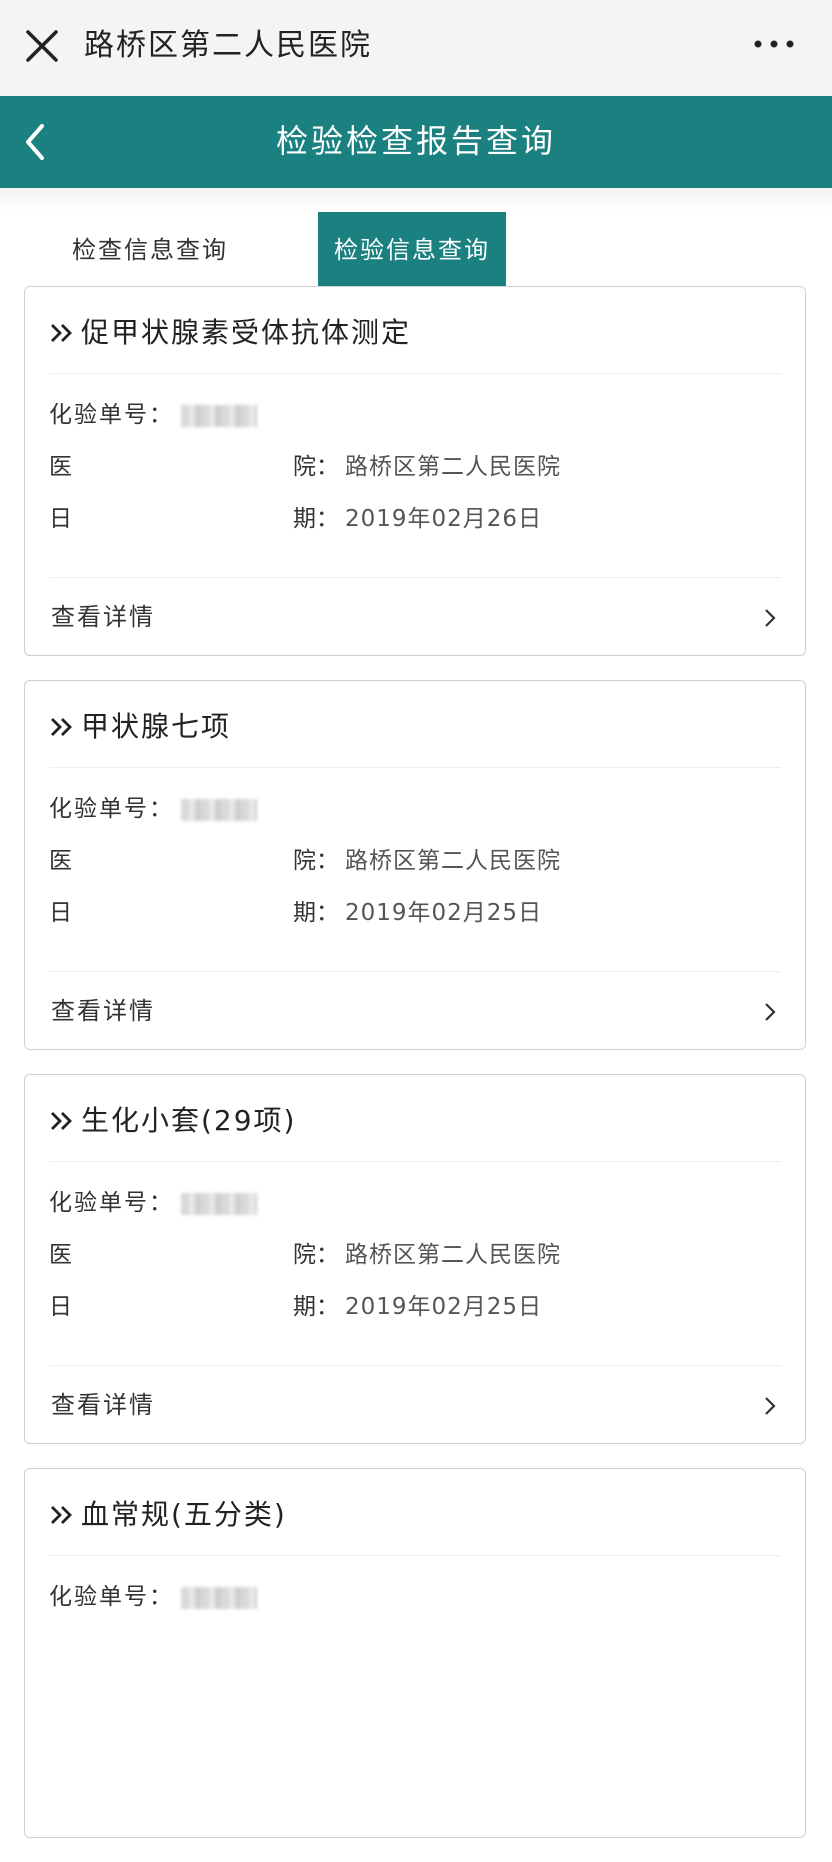  Describe the element at coordinates (774, 44) in the screenshot. I see `more-dots-icon` at that location.